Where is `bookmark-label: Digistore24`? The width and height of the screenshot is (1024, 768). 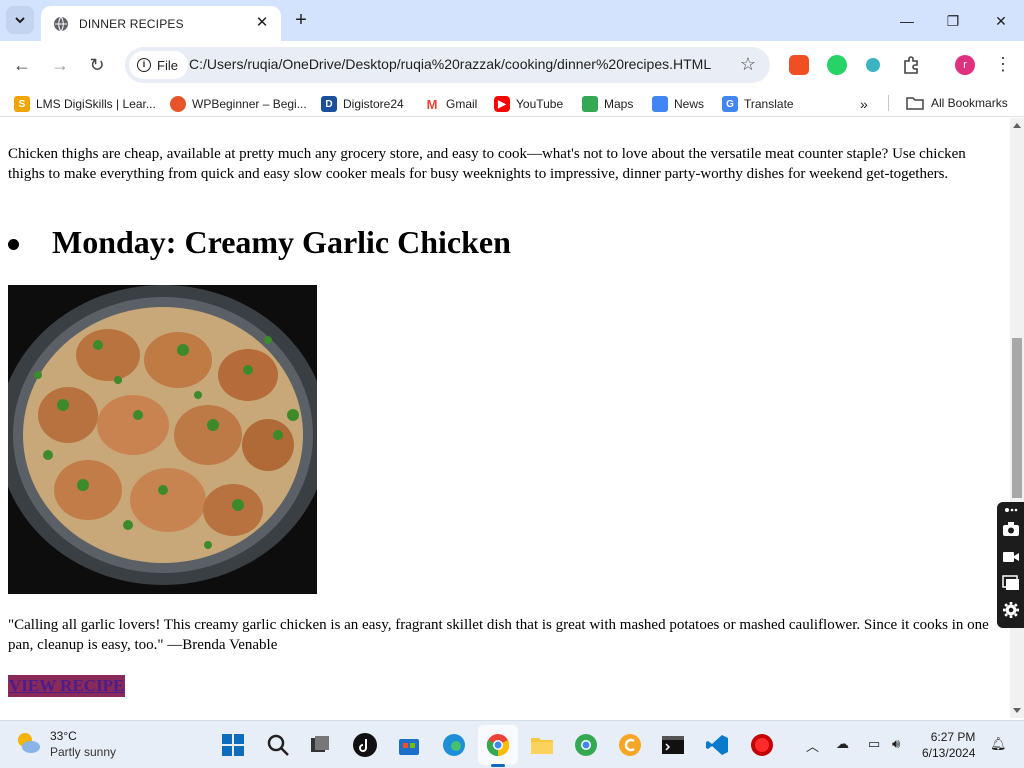 bookmark-label: Digistore24 is located at coordinates (373, 104).